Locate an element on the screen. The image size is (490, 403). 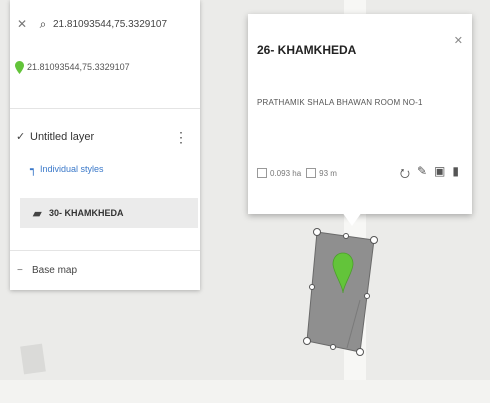
popup-pointer is located at coordinates (352, 219).